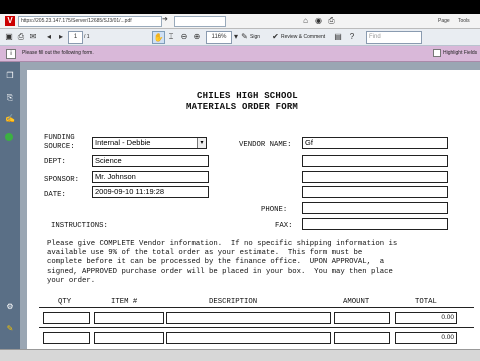  I want to click on sponsor-field: Mr. Johnson, so click(150, 177).